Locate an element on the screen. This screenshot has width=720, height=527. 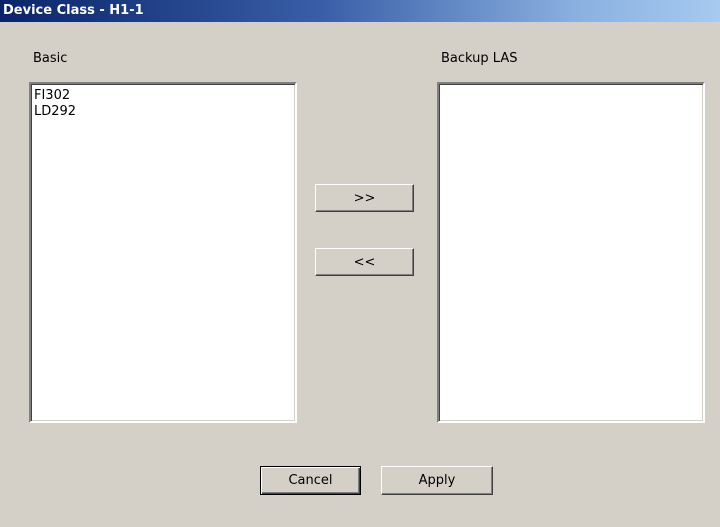
window-title: Device Class - H1-1 is located at coordinates (73, 10).